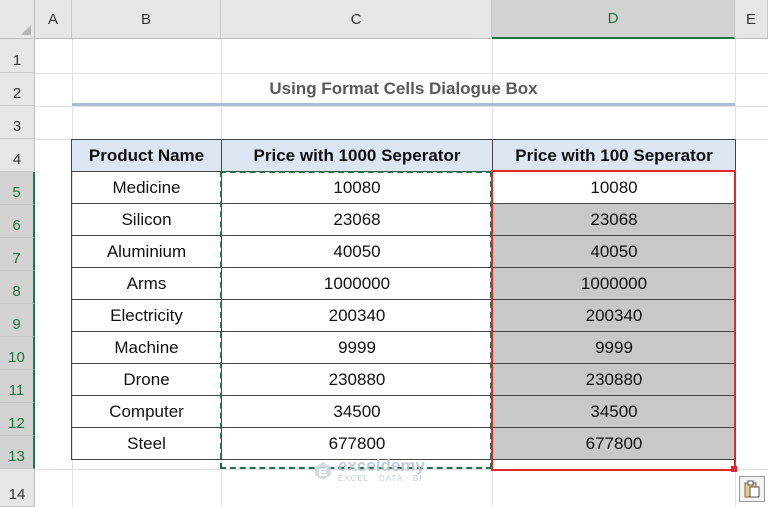 This screenshot has width=768, height=507. What do you see at coordinates (356, 19) in the screenshot?
I see `column-header-c: C` at bounding box center [356, 19].